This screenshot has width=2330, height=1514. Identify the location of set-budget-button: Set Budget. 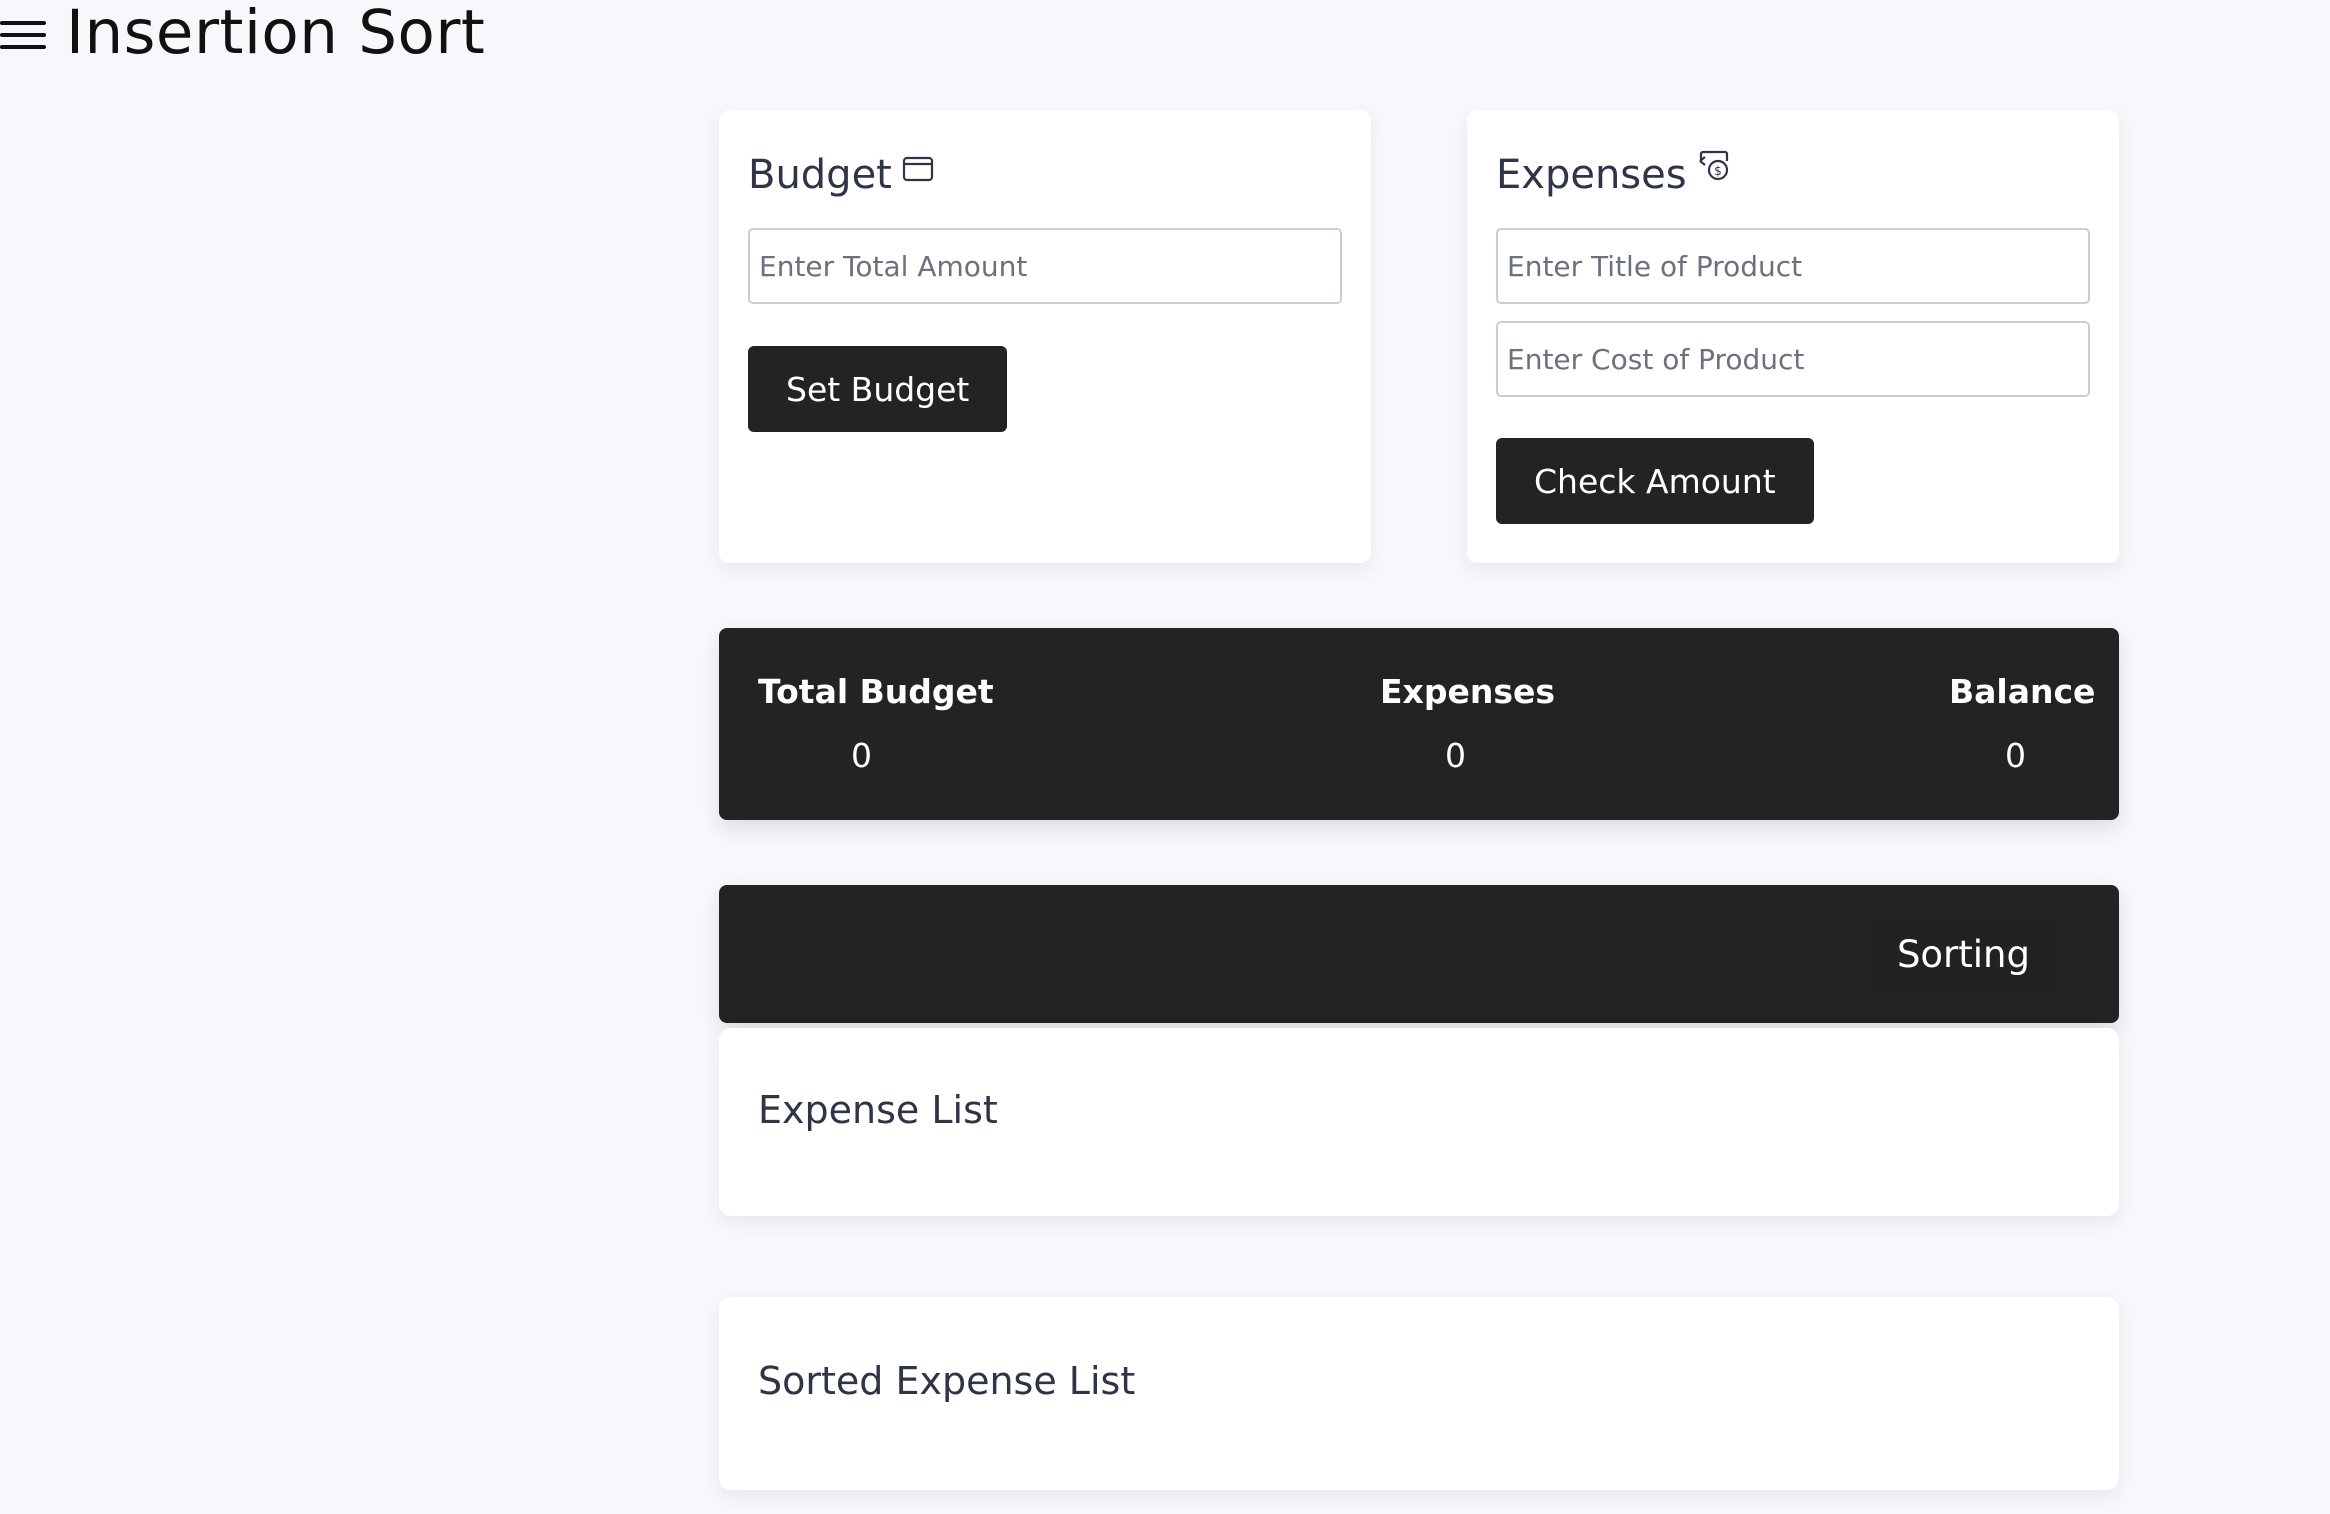
(878, 389).